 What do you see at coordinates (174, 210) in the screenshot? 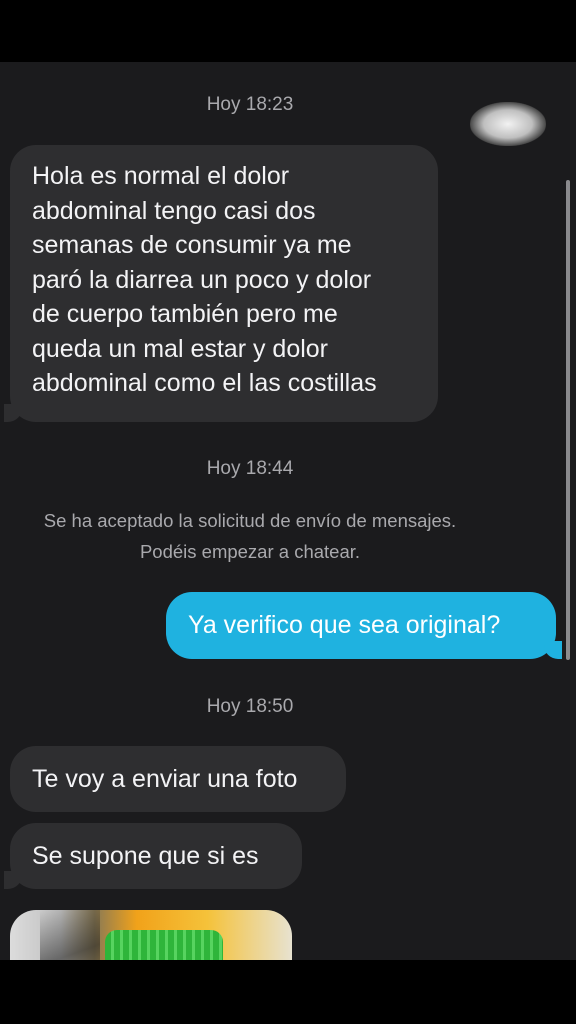
I see `message-line: abdominal tengo casi dos` at bounding box center [174, 210].